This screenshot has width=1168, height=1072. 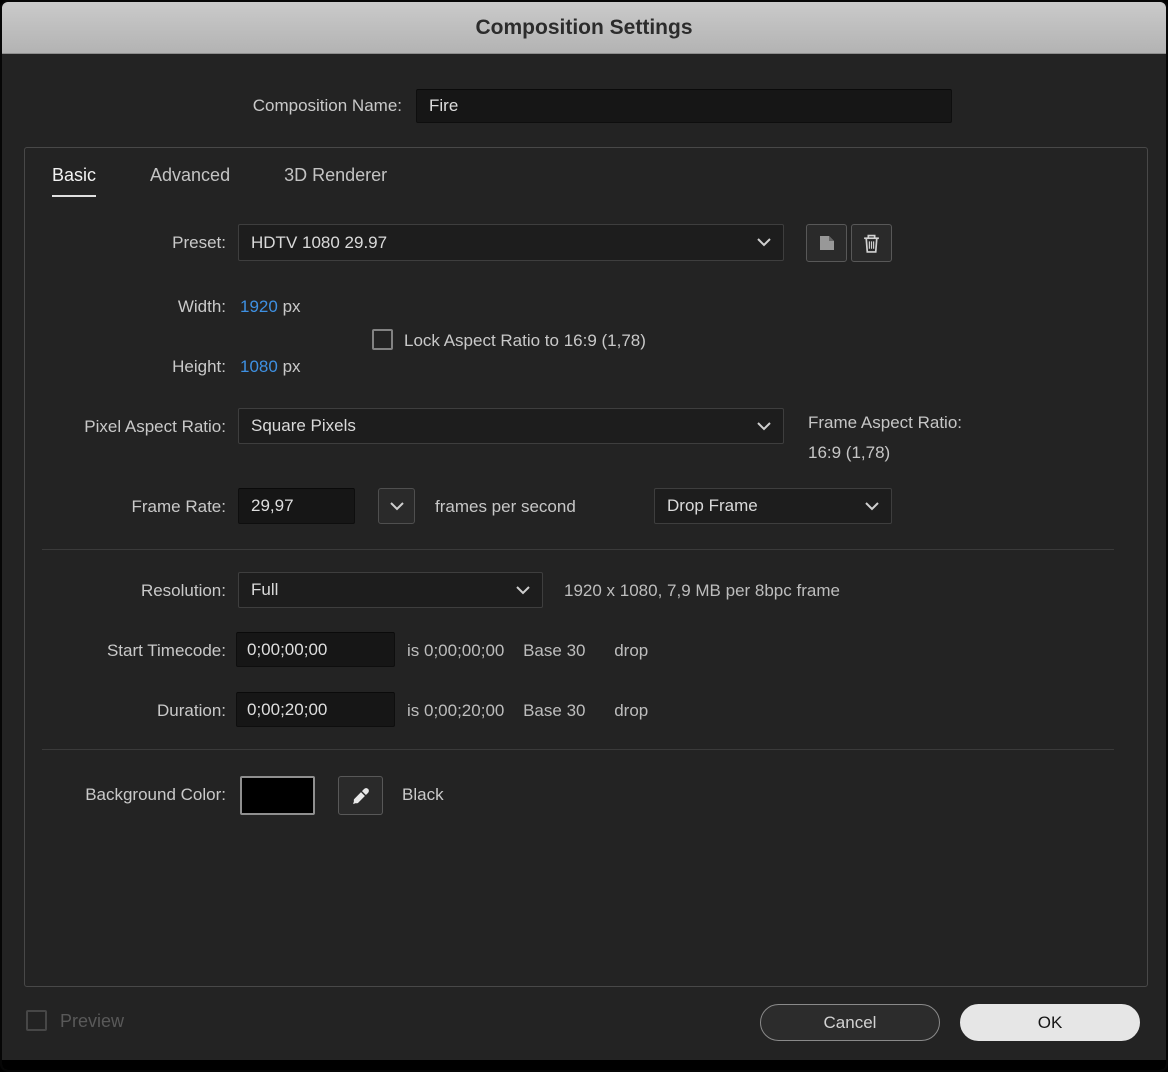 I want to click on duration-drop: drop, so click(x=631, y=710).